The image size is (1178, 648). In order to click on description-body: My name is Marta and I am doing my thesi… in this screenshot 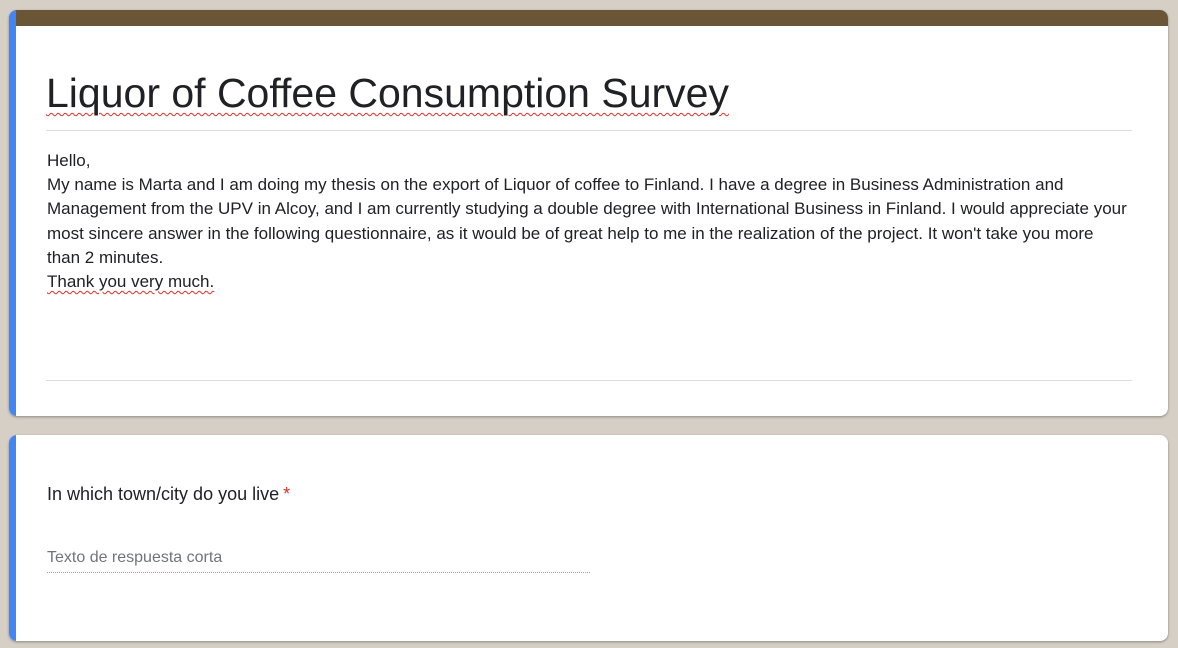, I will do `click(587, 221)`.